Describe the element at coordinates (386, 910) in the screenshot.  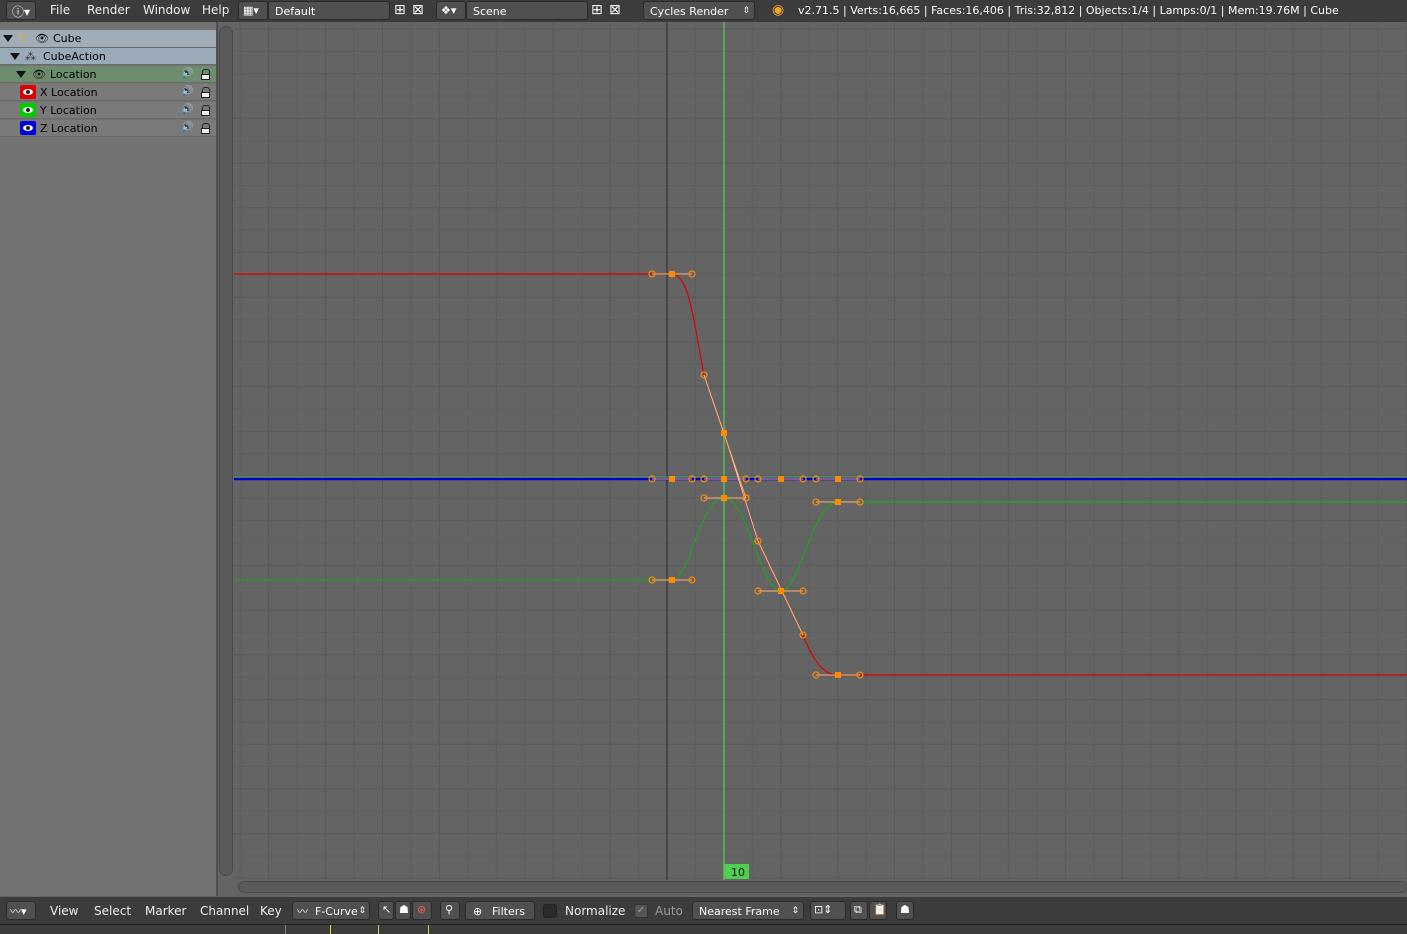
I see `only-selected-toggle: ↖` at that location.